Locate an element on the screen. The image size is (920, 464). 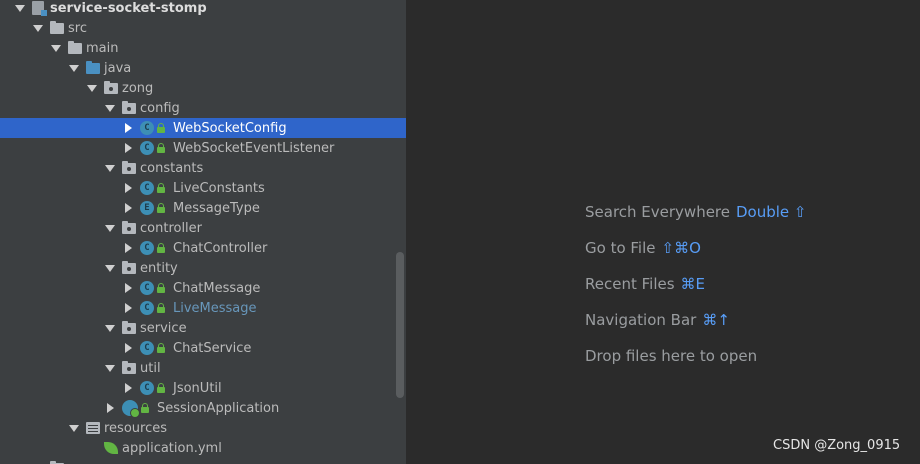
tree-node-application-yml: application.yml is located at coordinates (203, 448).